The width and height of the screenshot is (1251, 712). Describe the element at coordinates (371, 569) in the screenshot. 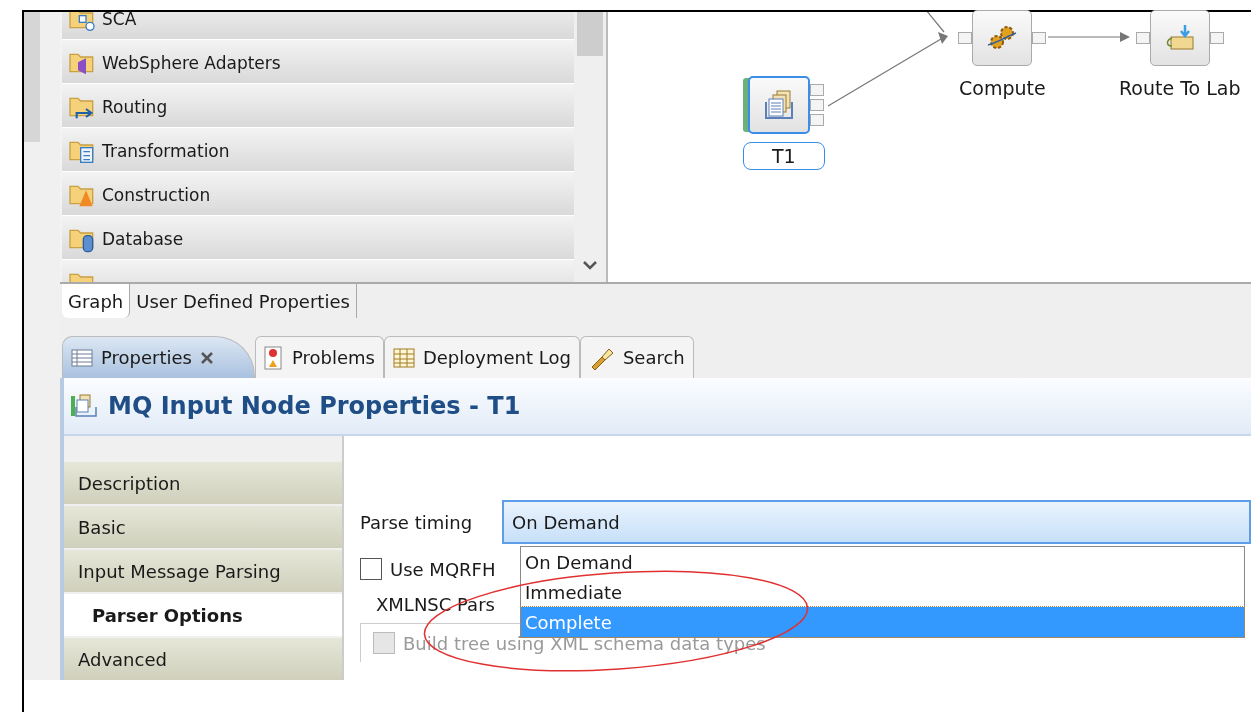

I see `checkbox` at that location.